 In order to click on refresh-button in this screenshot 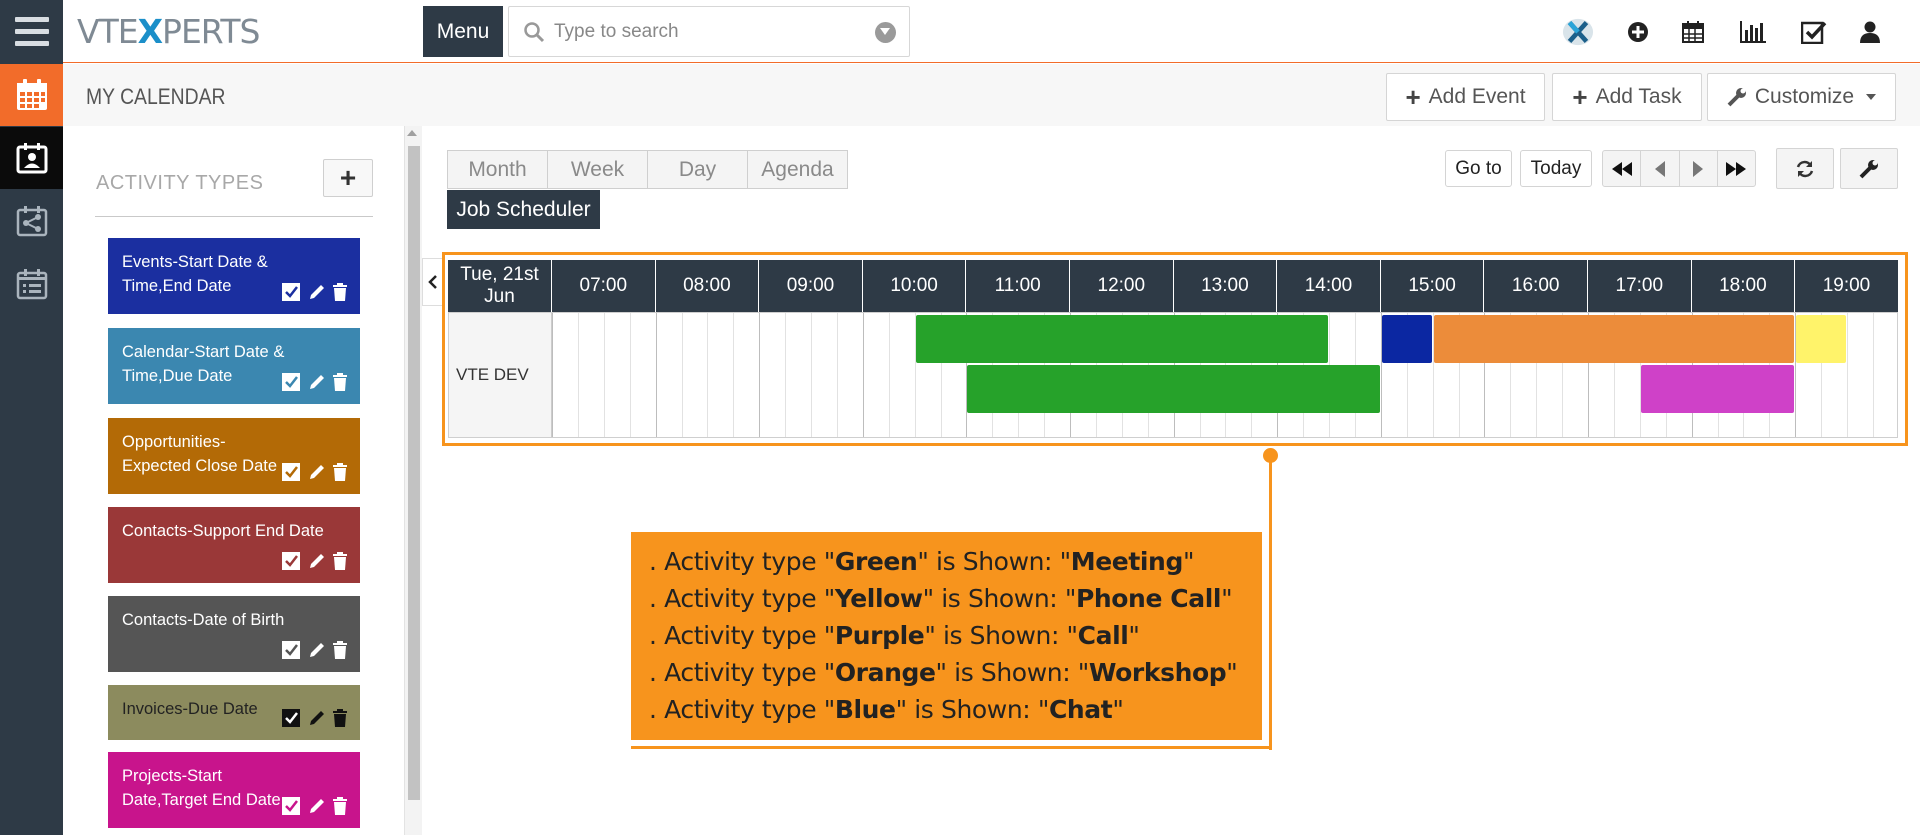, I will do `click(1805, 168)`.